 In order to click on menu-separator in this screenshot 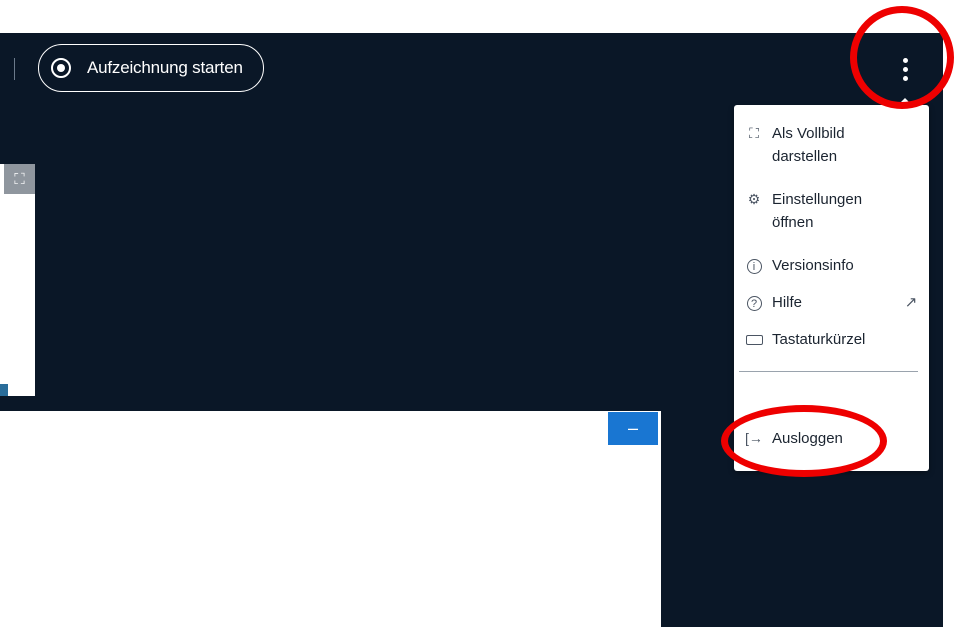, I will do `click(828, 371)`.